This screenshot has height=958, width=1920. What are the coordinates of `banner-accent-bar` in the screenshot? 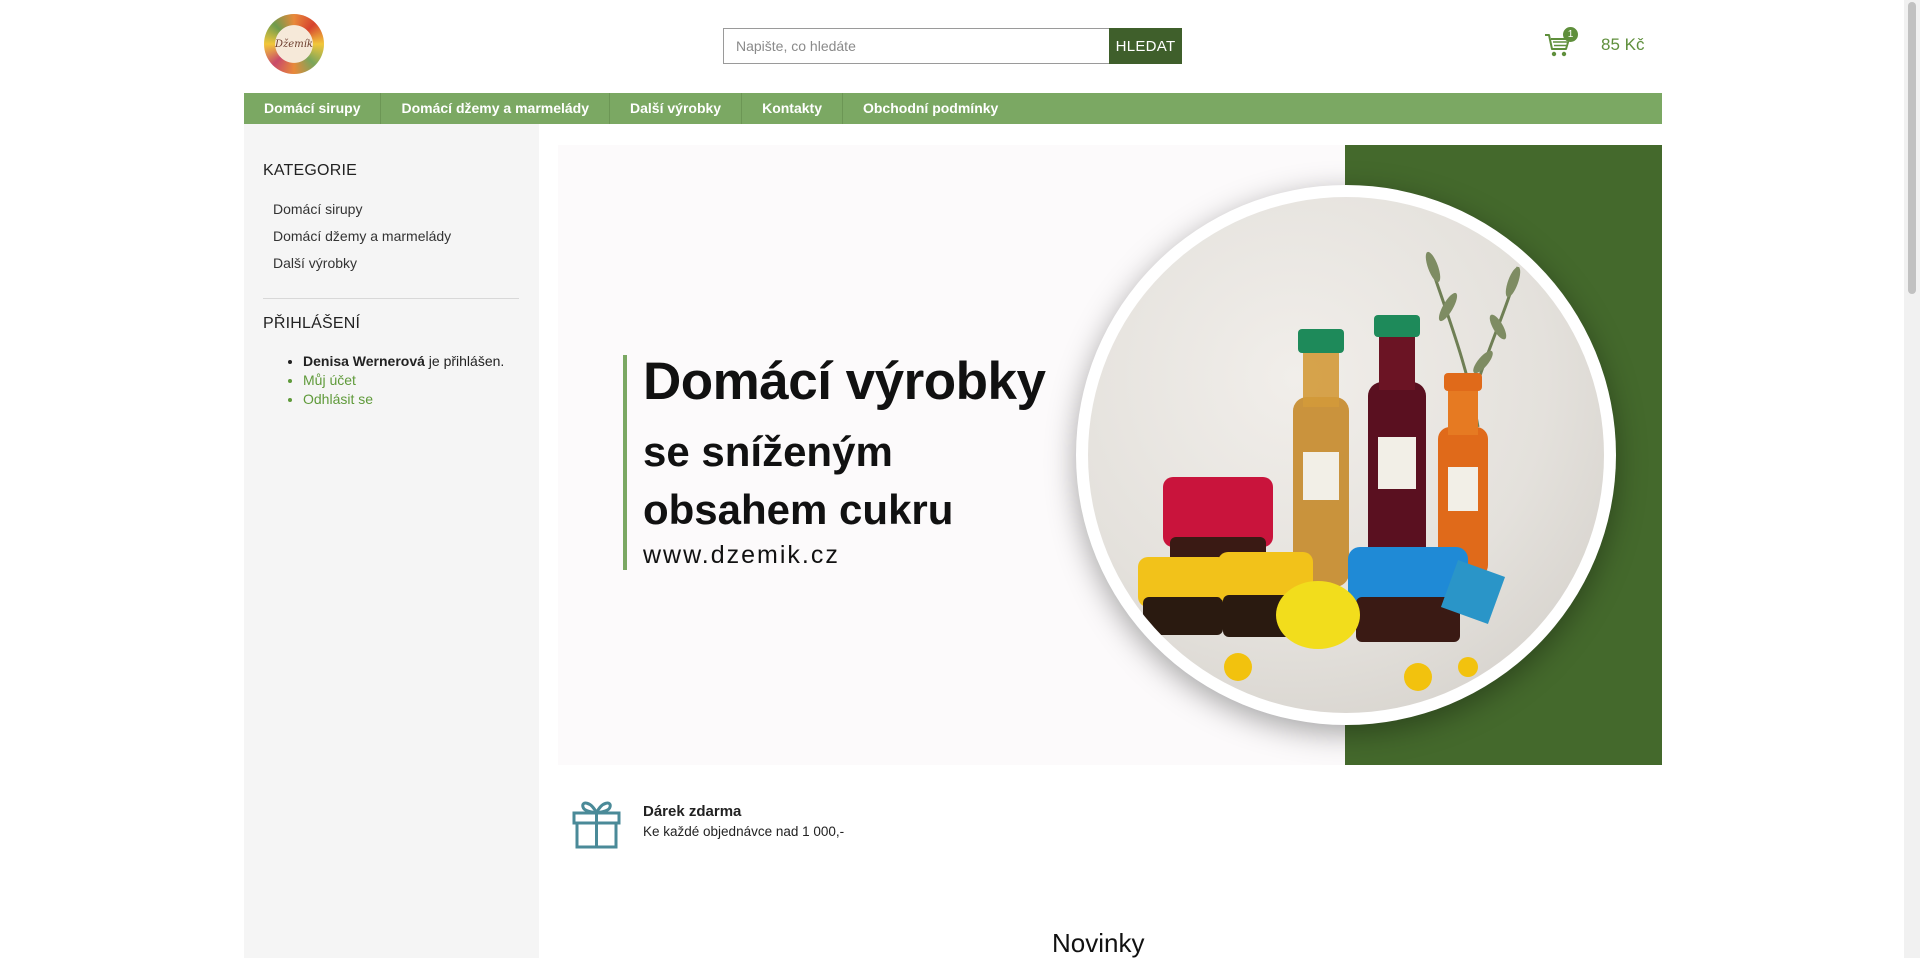 It's located at (625, 462).